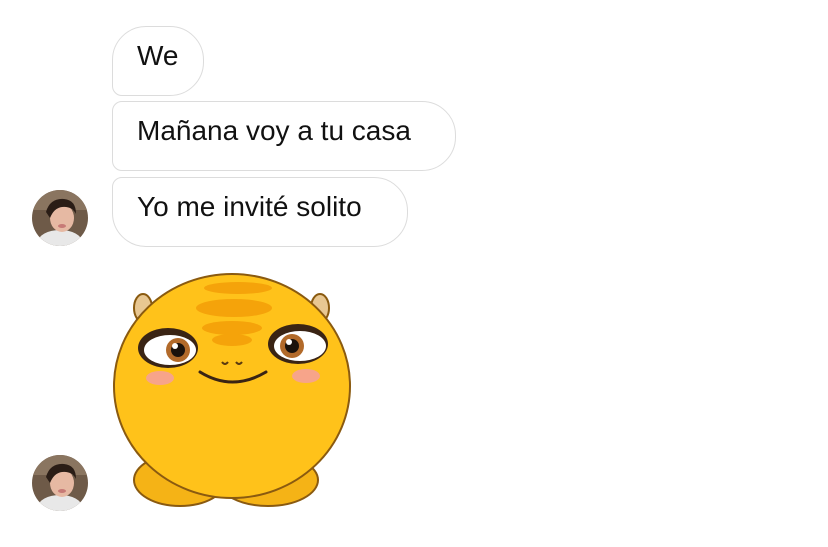 The height and width of the screenshot is (547, 828). I want to click on yellow-creature-sticker-icon, so click(232, 390).